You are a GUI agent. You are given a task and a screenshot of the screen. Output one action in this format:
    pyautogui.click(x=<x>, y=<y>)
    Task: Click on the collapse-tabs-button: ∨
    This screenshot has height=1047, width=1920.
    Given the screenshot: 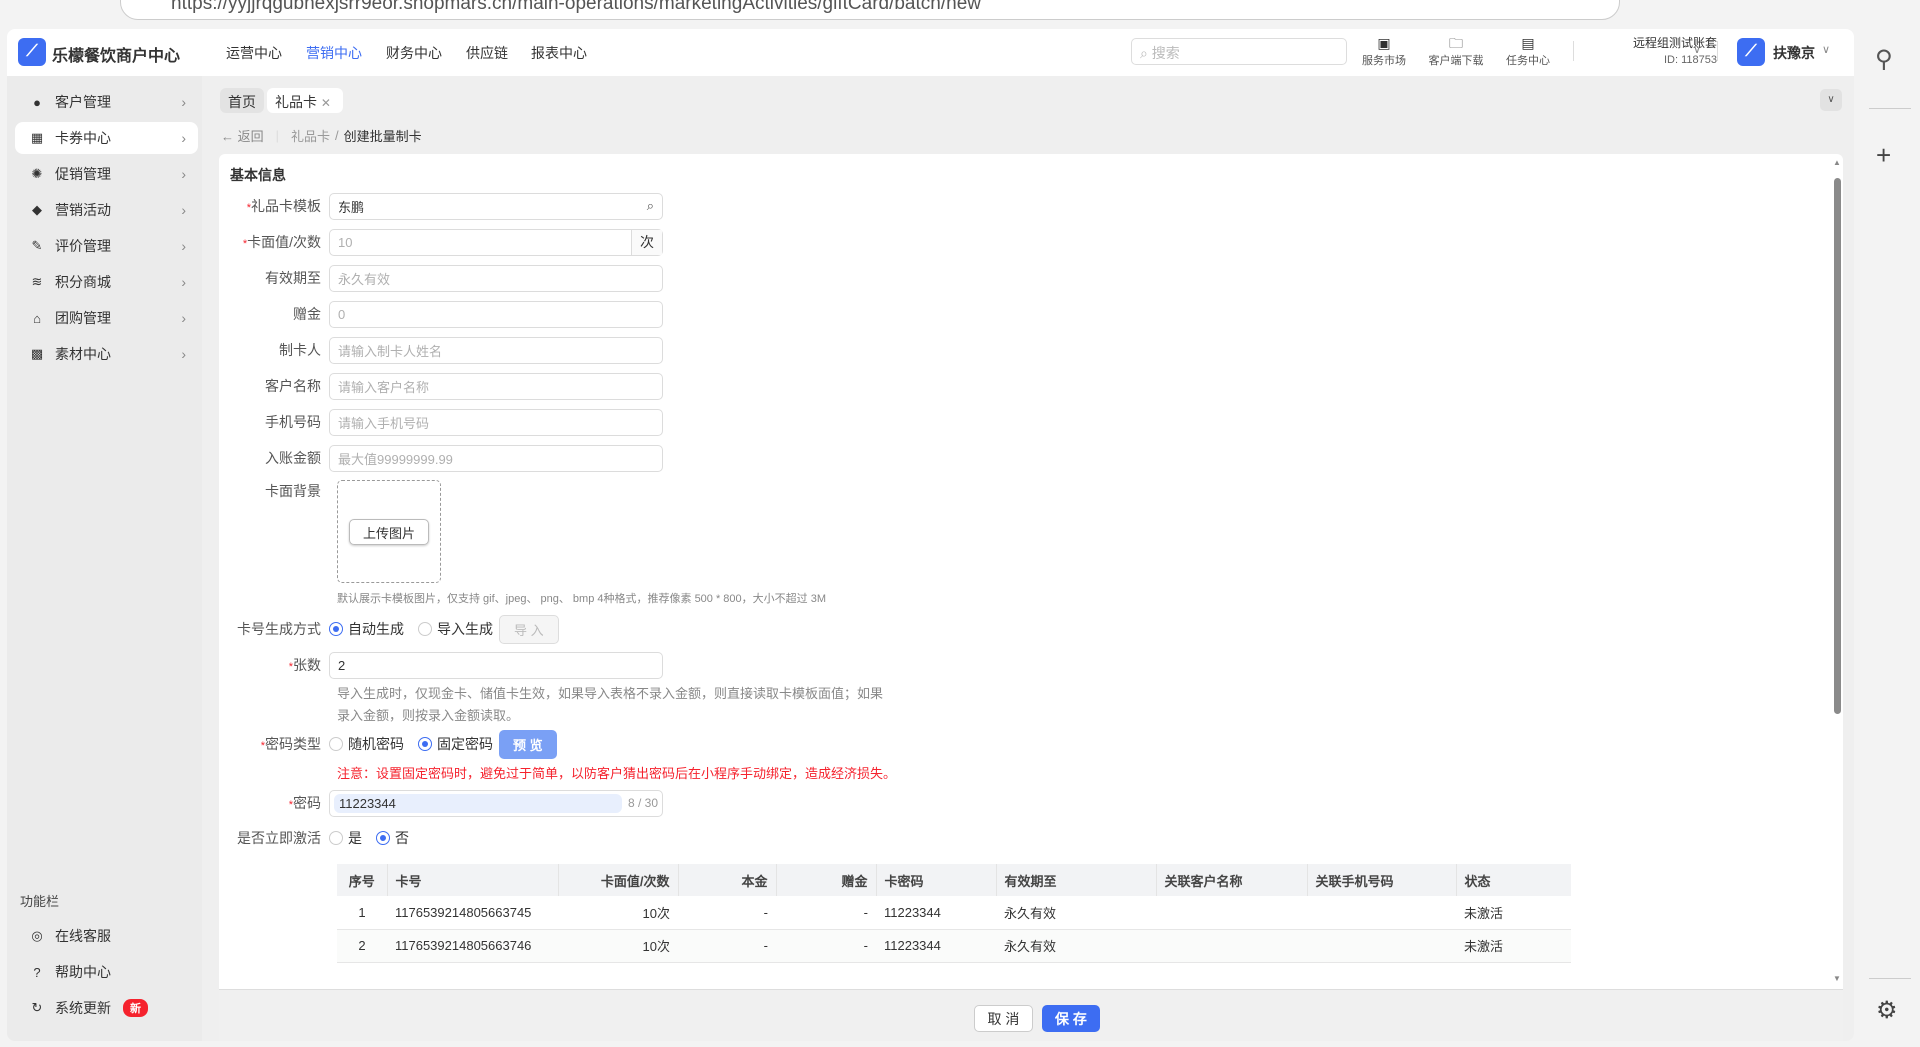 What is the action you would take?
    pyautogui.click(x=1831, y=100)
    